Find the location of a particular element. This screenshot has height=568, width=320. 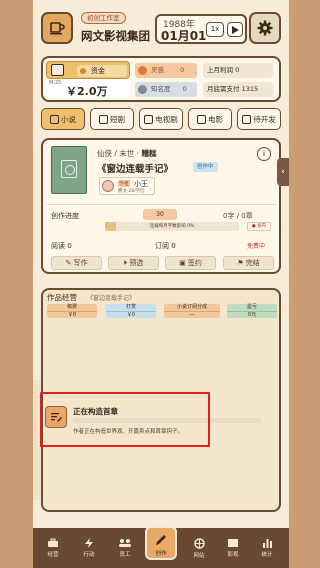

book-title: 《窗边连载手记》 is located at coordinates (135, 169).